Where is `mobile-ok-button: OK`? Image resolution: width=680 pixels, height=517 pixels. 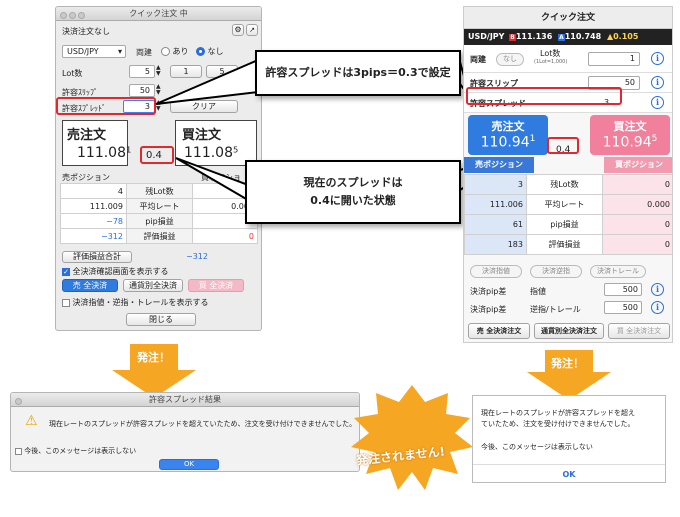
mobile-ok-button: OK is located at coordinates (569, 473).